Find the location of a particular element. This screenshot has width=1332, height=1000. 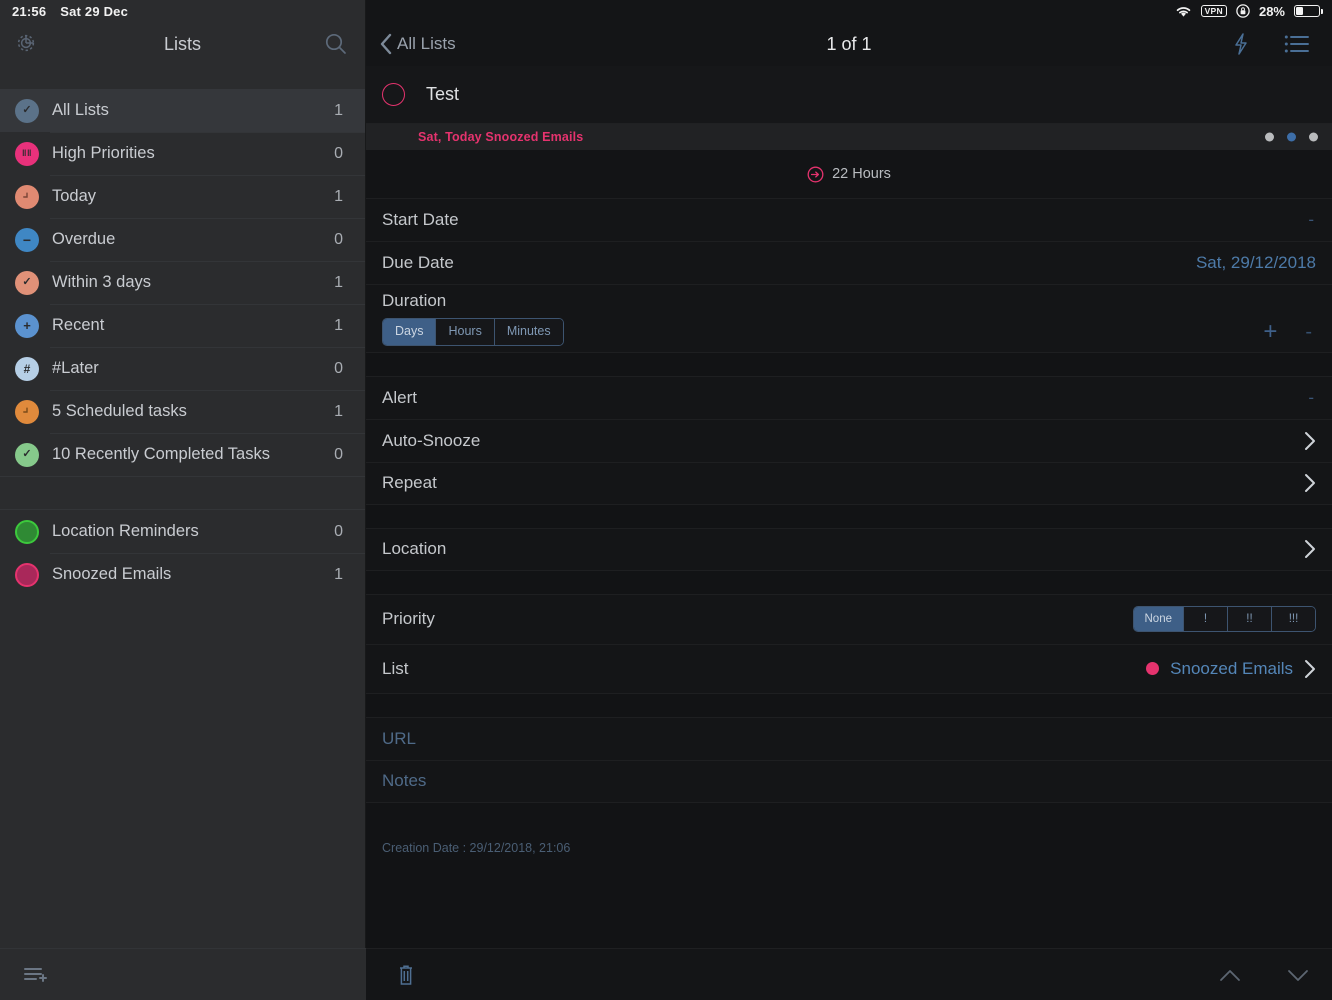

sidebar-item-location-reminders: Location Reminders 0 is located at coordinates (182, 531).